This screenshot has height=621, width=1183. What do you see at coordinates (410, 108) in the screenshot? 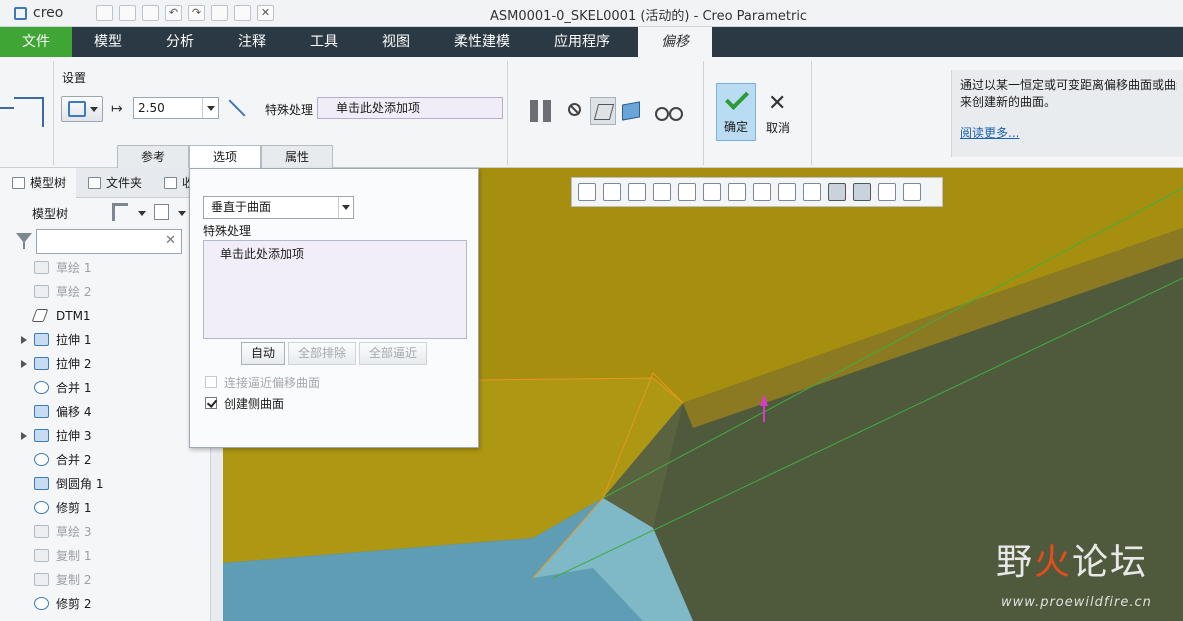
I see `special-handling-collector: 单击此处添加项` at bounding box center [410, 108].